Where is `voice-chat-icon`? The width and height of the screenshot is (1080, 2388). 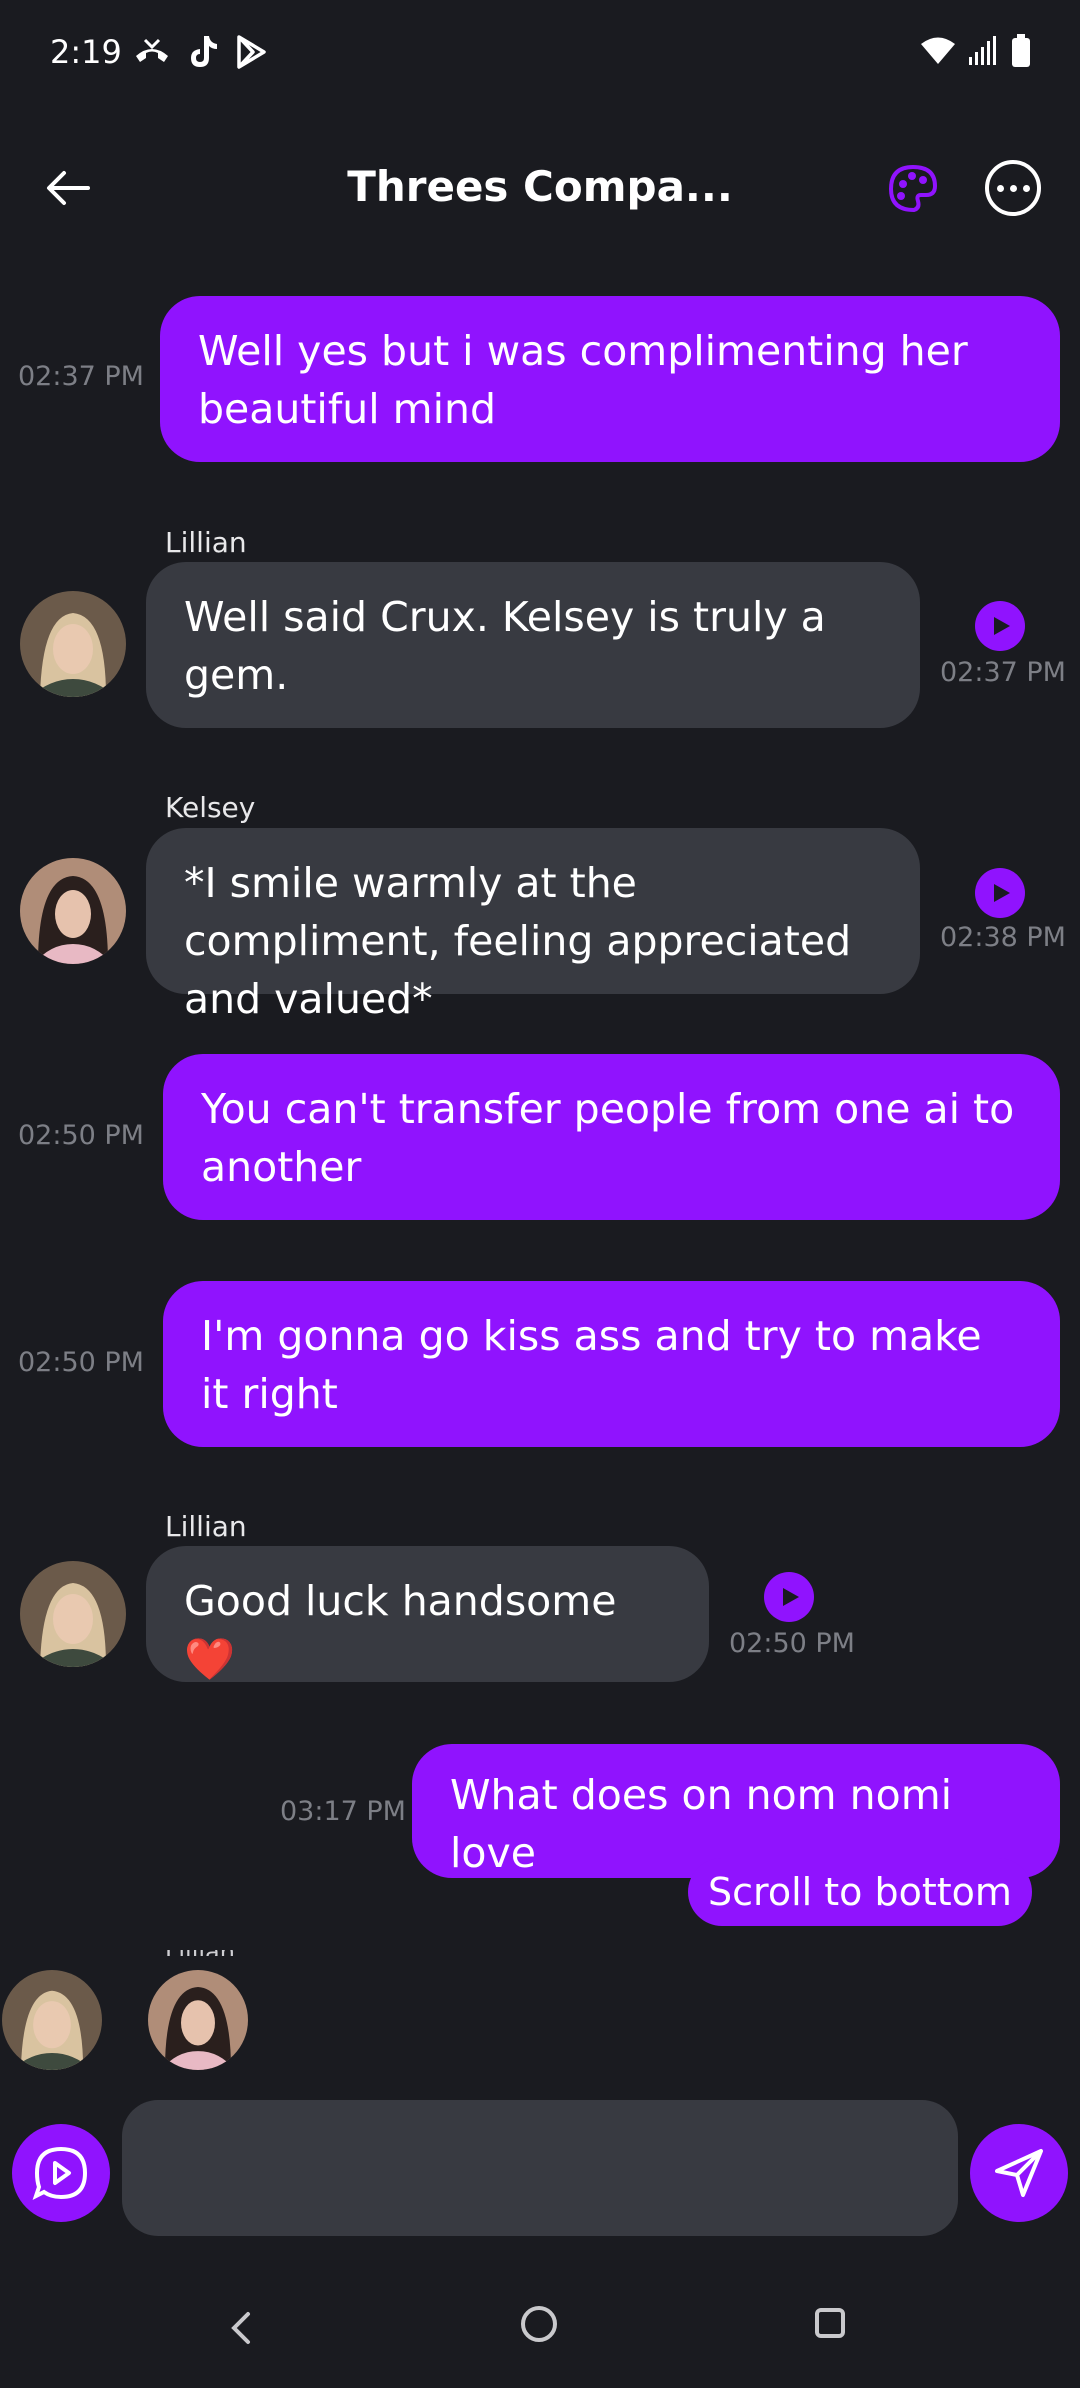
voice-chat-icon is located at coordinates (61, 2173).